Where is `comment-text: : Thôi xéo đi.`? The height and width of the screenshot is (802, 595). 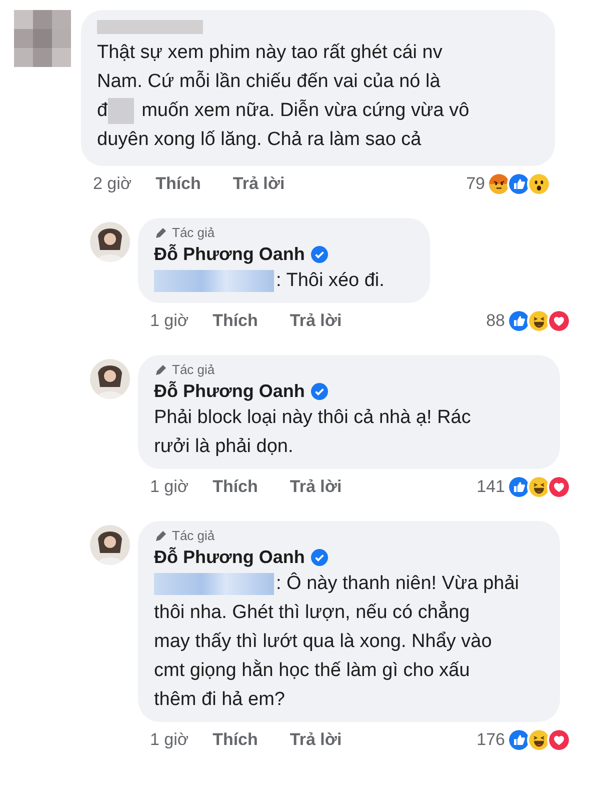 comment-text: : Thôi xéo đi. is located at coordinates (330, 281).